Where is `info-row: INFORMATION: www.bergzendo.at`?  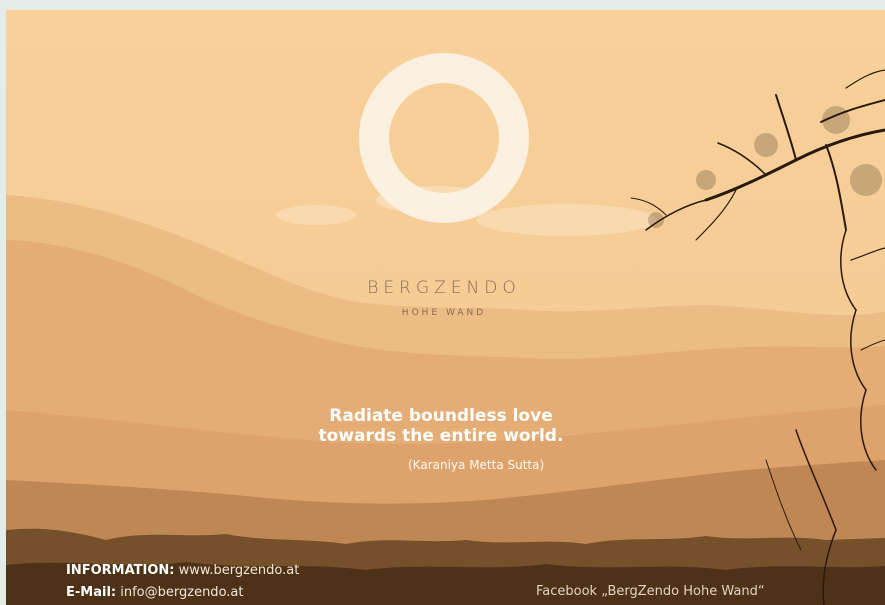 info-row: INFORMATION: www.bergzendo.at is located at coordinates (182, 571).